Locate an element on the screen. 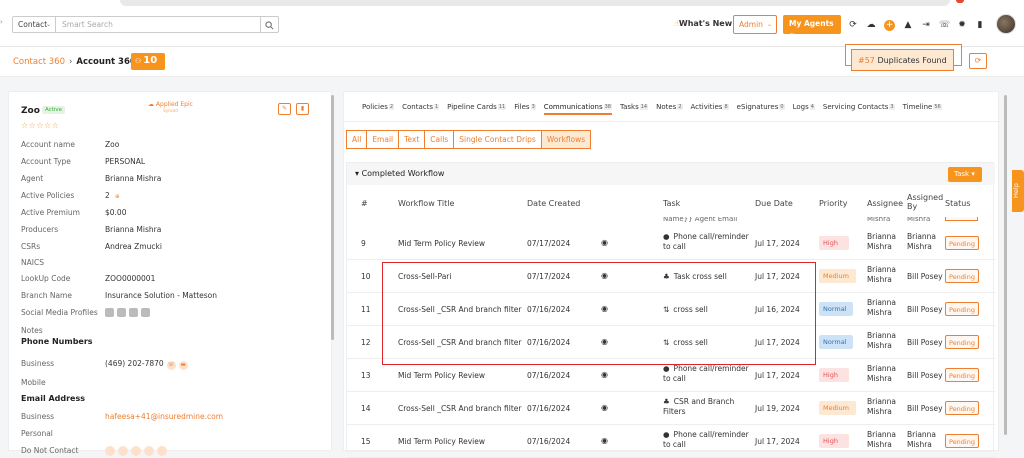 Image resolution: width=1024 pixels, height=458 pixels. add-icon: + is located at coordinates (889, 25).